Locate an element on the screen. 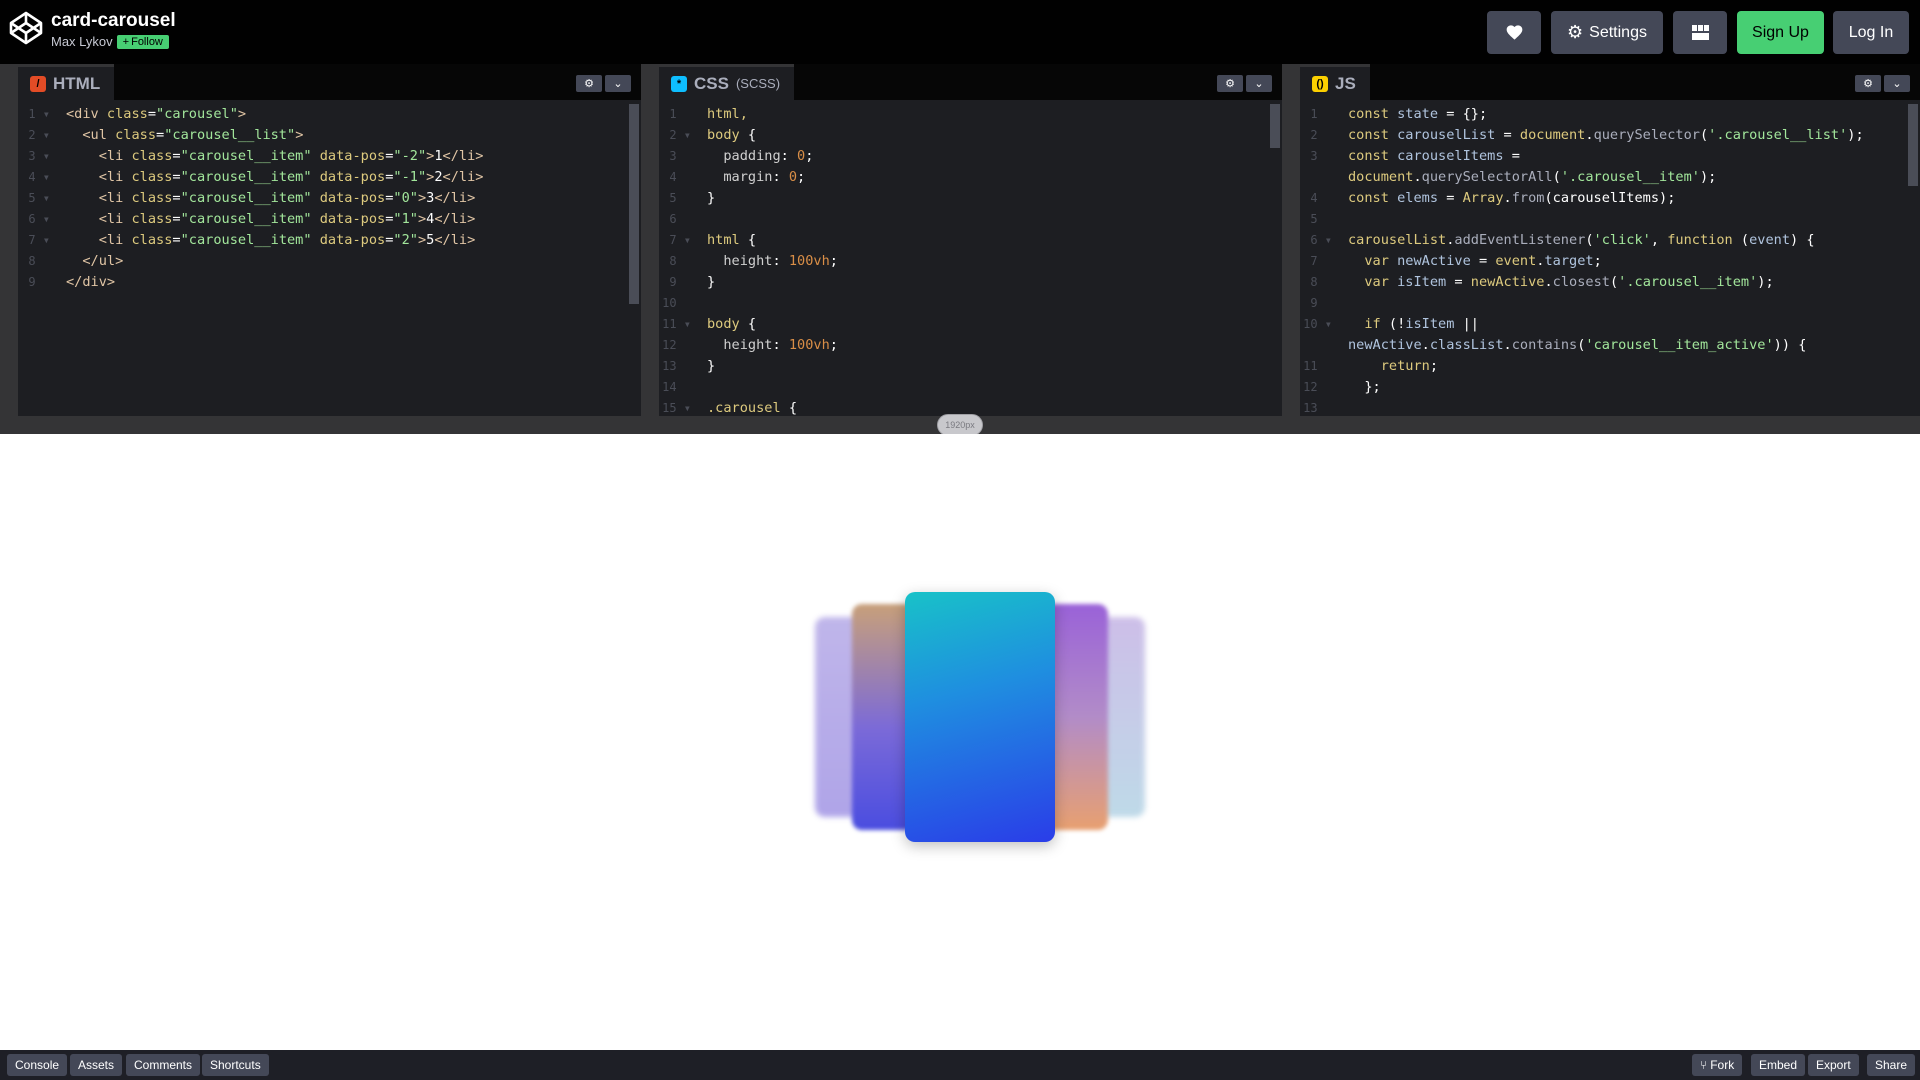  codepen-logo-icon is located at coordinates (26, 28).